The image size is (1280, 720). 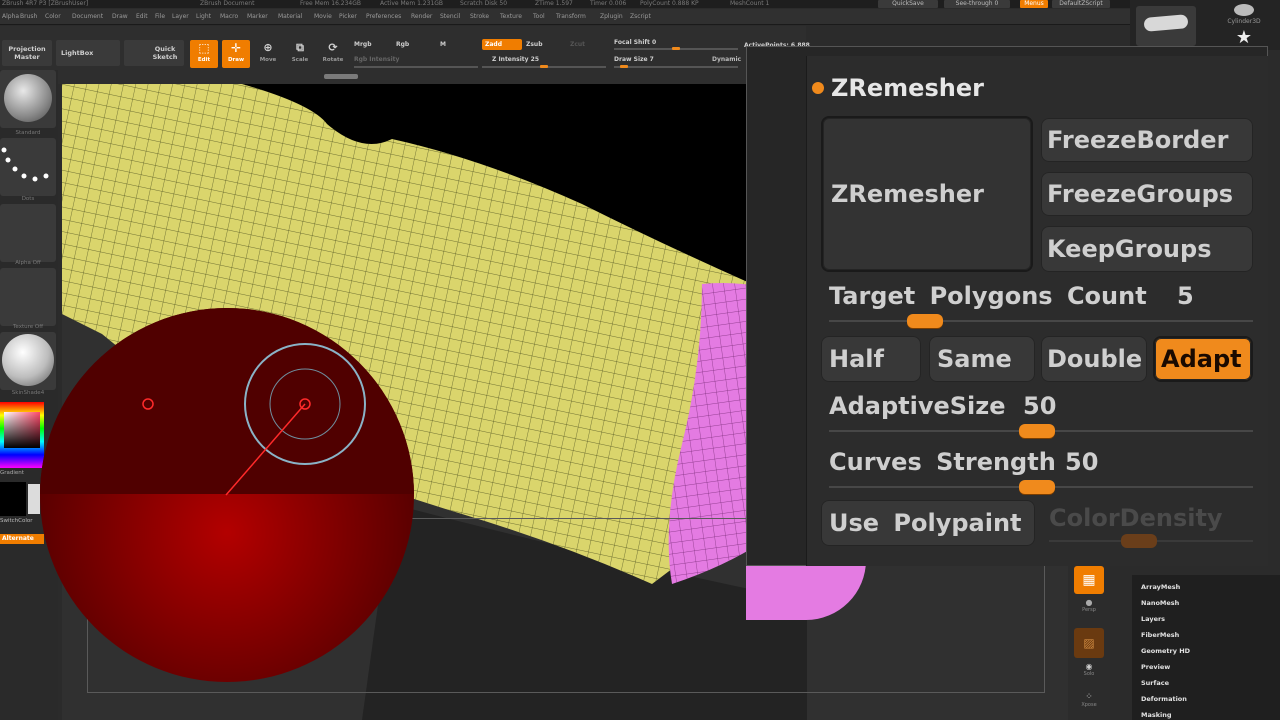 I want to click on polyf-button: ▨, so click(x=1089, y=643).